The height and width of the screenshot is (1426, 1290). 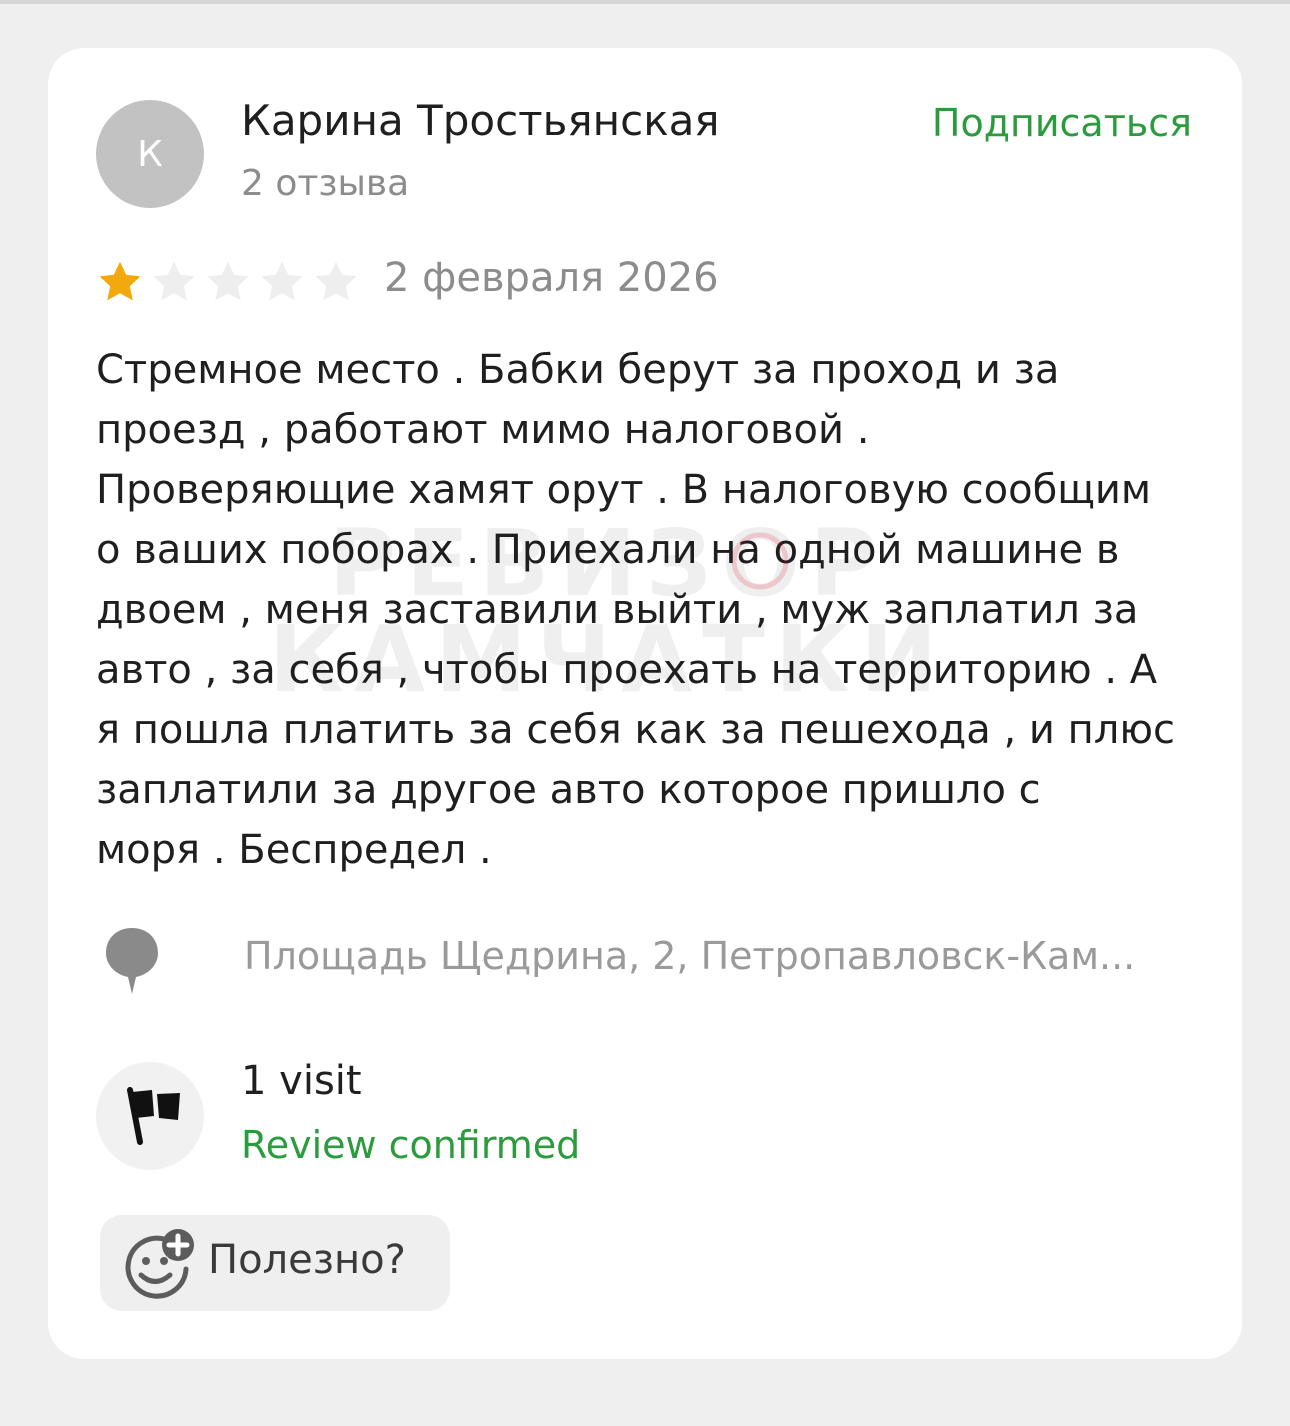 I want to click on top-divider, so click(x=645, y=2).